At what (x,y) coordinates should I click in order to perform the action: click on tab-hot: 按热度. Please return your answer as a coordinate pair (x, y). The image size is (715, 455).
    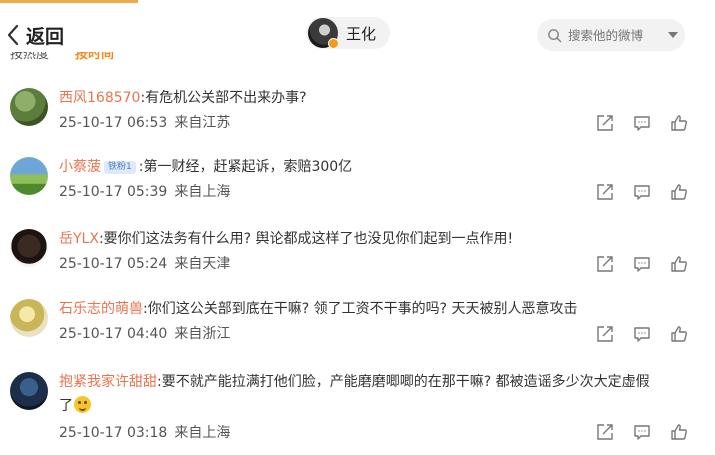
    Looking at the image, I should click on (29, 59).